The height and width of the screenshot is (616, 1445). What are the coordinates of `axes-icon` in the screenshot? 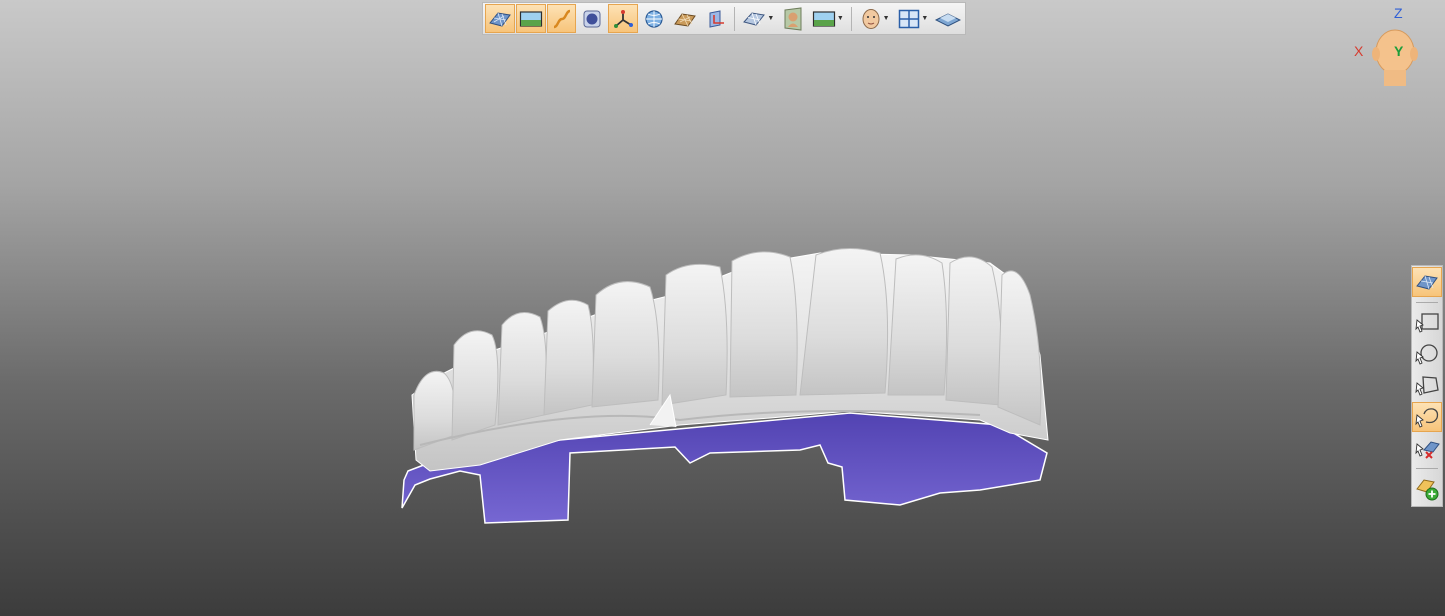 It's located at (624, 18).